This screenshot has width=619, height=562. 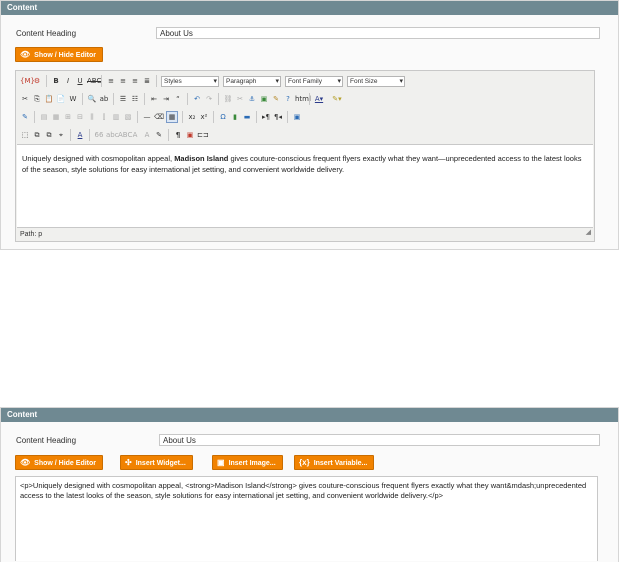 What do you see at coordinates (337, 99) in the screenshot?
I see `bg-color-icon: ✎▾` at bounding box center [337, 99].